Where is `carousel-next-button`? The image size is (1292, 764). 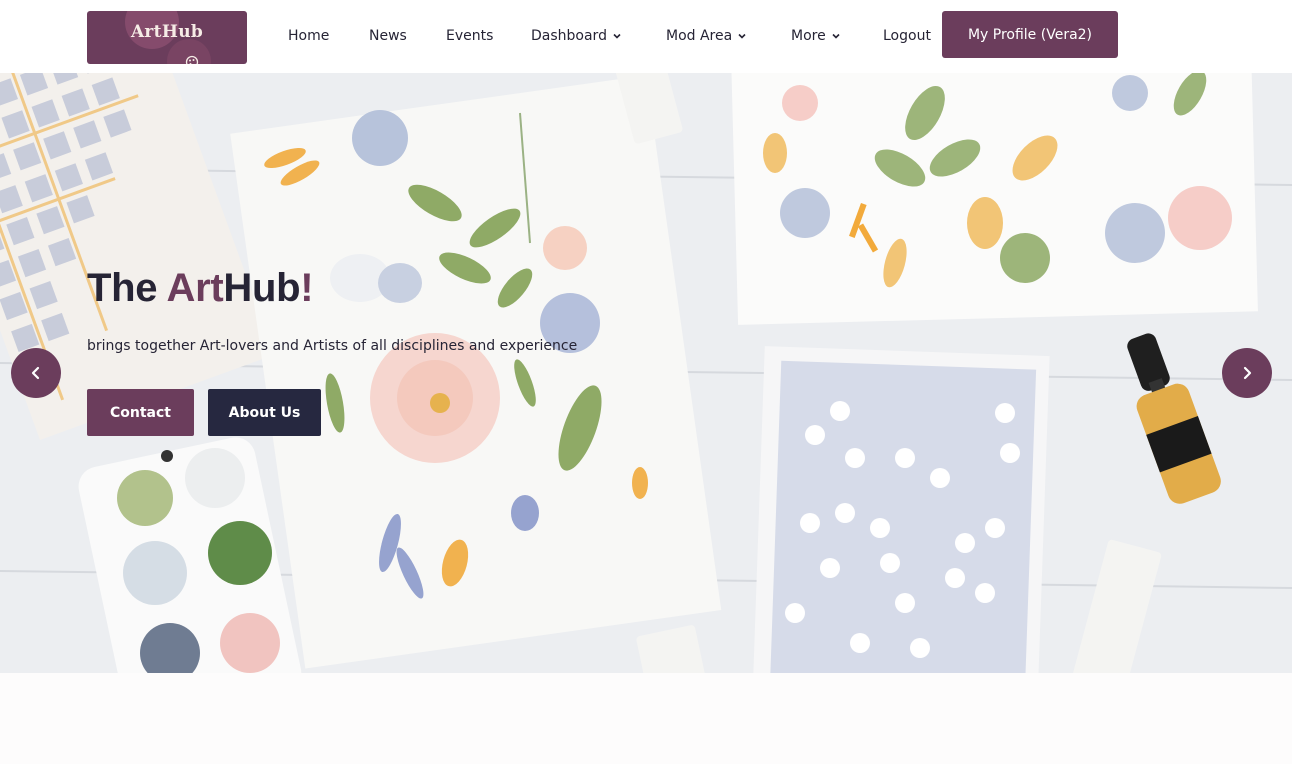 carousel-next-button is located at coordinates (1247, 373).